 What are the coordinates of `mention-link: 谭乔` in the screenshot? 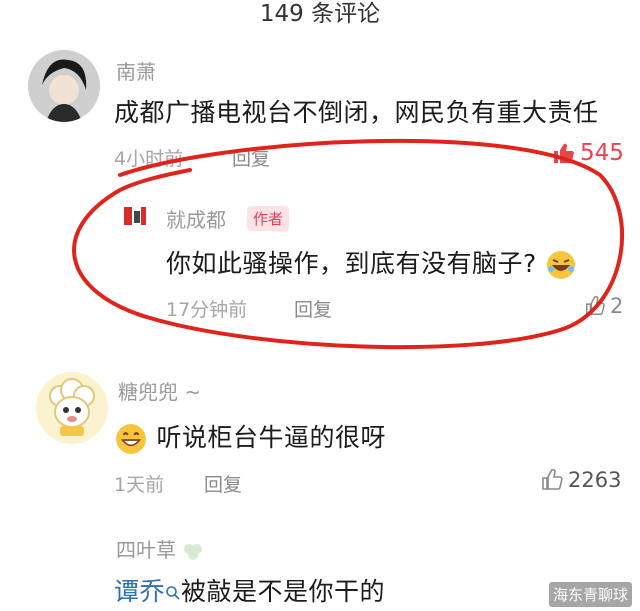 It's located at (139, 591).